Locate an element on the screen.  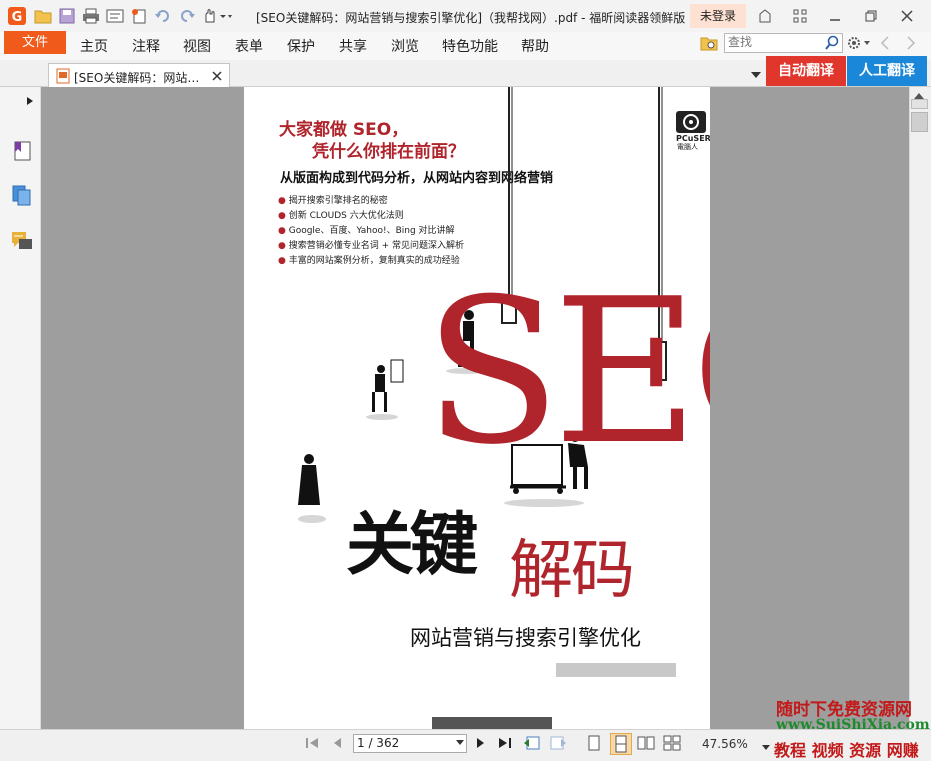
undo-icon is located at coordinates (163, 16).